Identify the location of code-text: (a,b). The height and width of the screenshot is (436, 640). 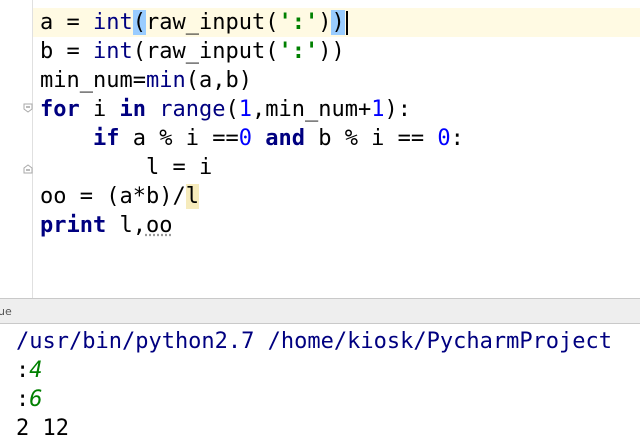
(218, 80).